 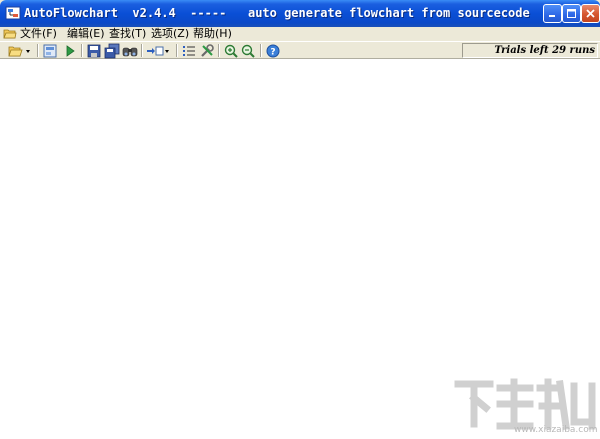 I want to click on maximize-button, so click(x=571, y=13).